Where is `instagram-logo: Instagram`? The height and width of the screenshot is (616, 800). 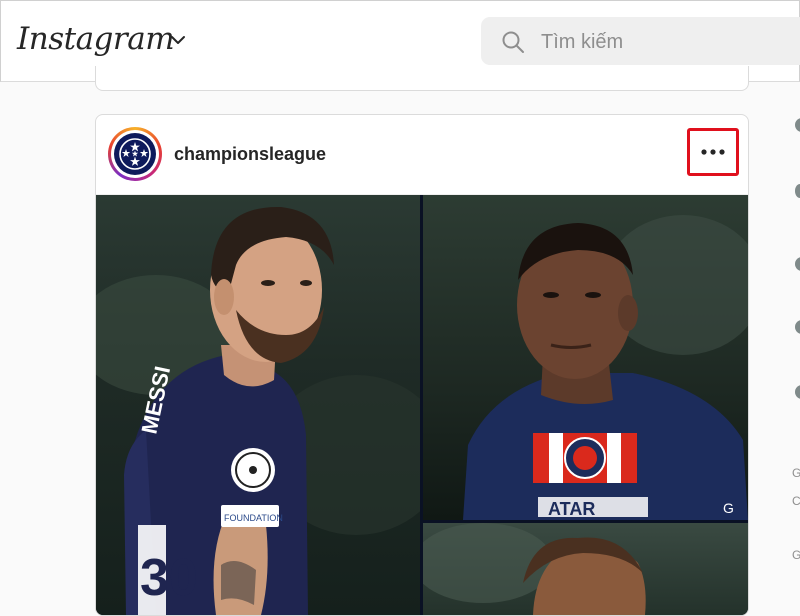
instagram-logo: Instagram is located at coordinates (96, 39).